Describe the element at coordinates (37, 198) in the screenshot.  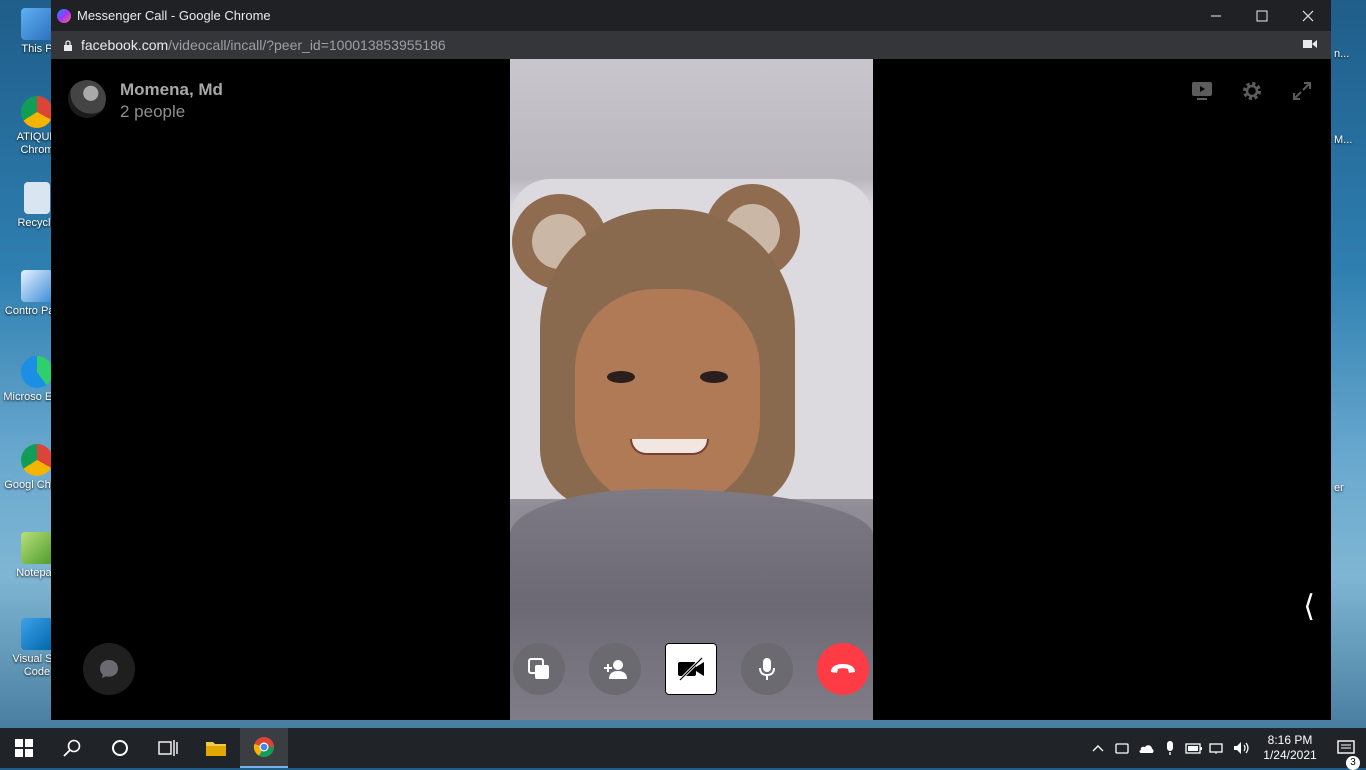
I see `recycle-bin-icon` at that location.